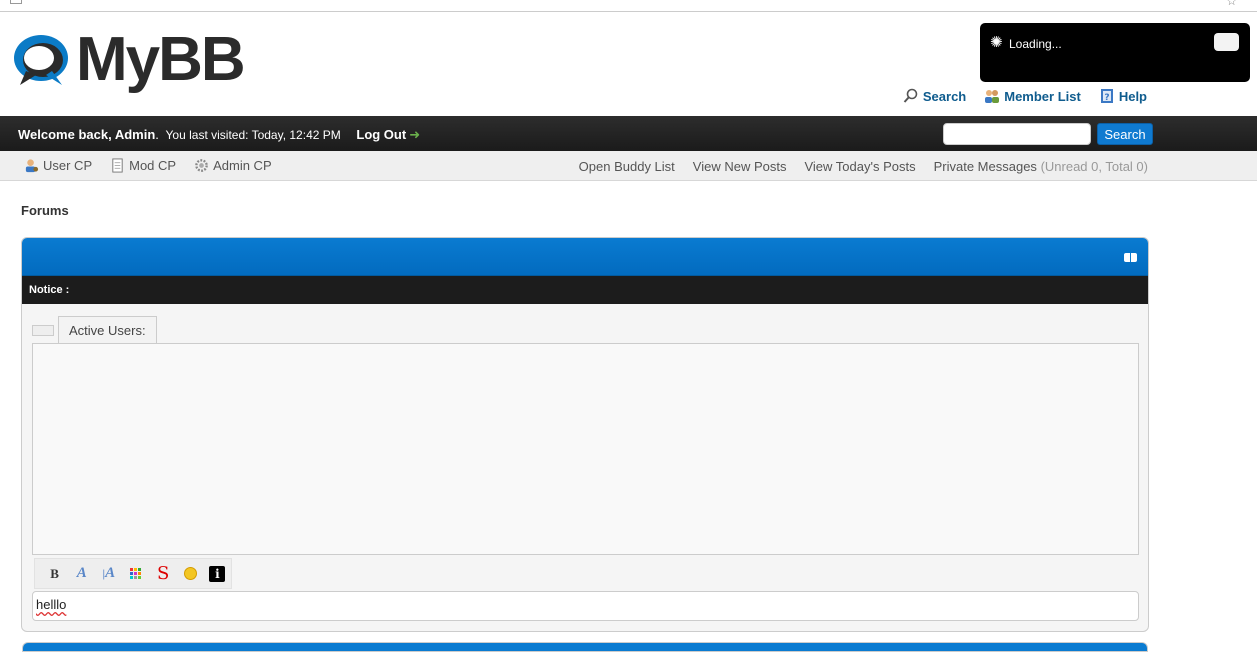 The height and width of the screenshot is (652, 1257). I want to click on notepad-icon, so click(117, 165).